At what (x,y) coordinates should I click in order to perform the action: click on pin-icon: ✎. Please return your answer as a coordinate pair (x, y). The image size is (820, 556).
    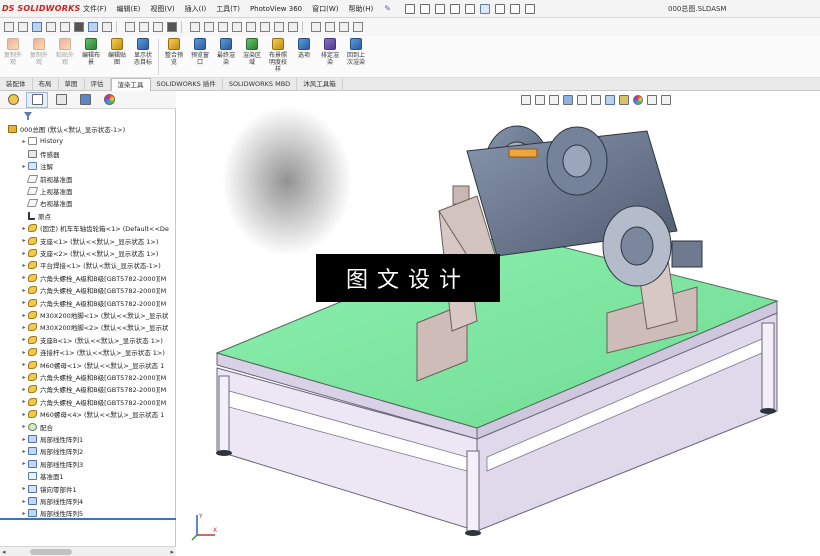
    Looking at the image, I should click on (387, 8).